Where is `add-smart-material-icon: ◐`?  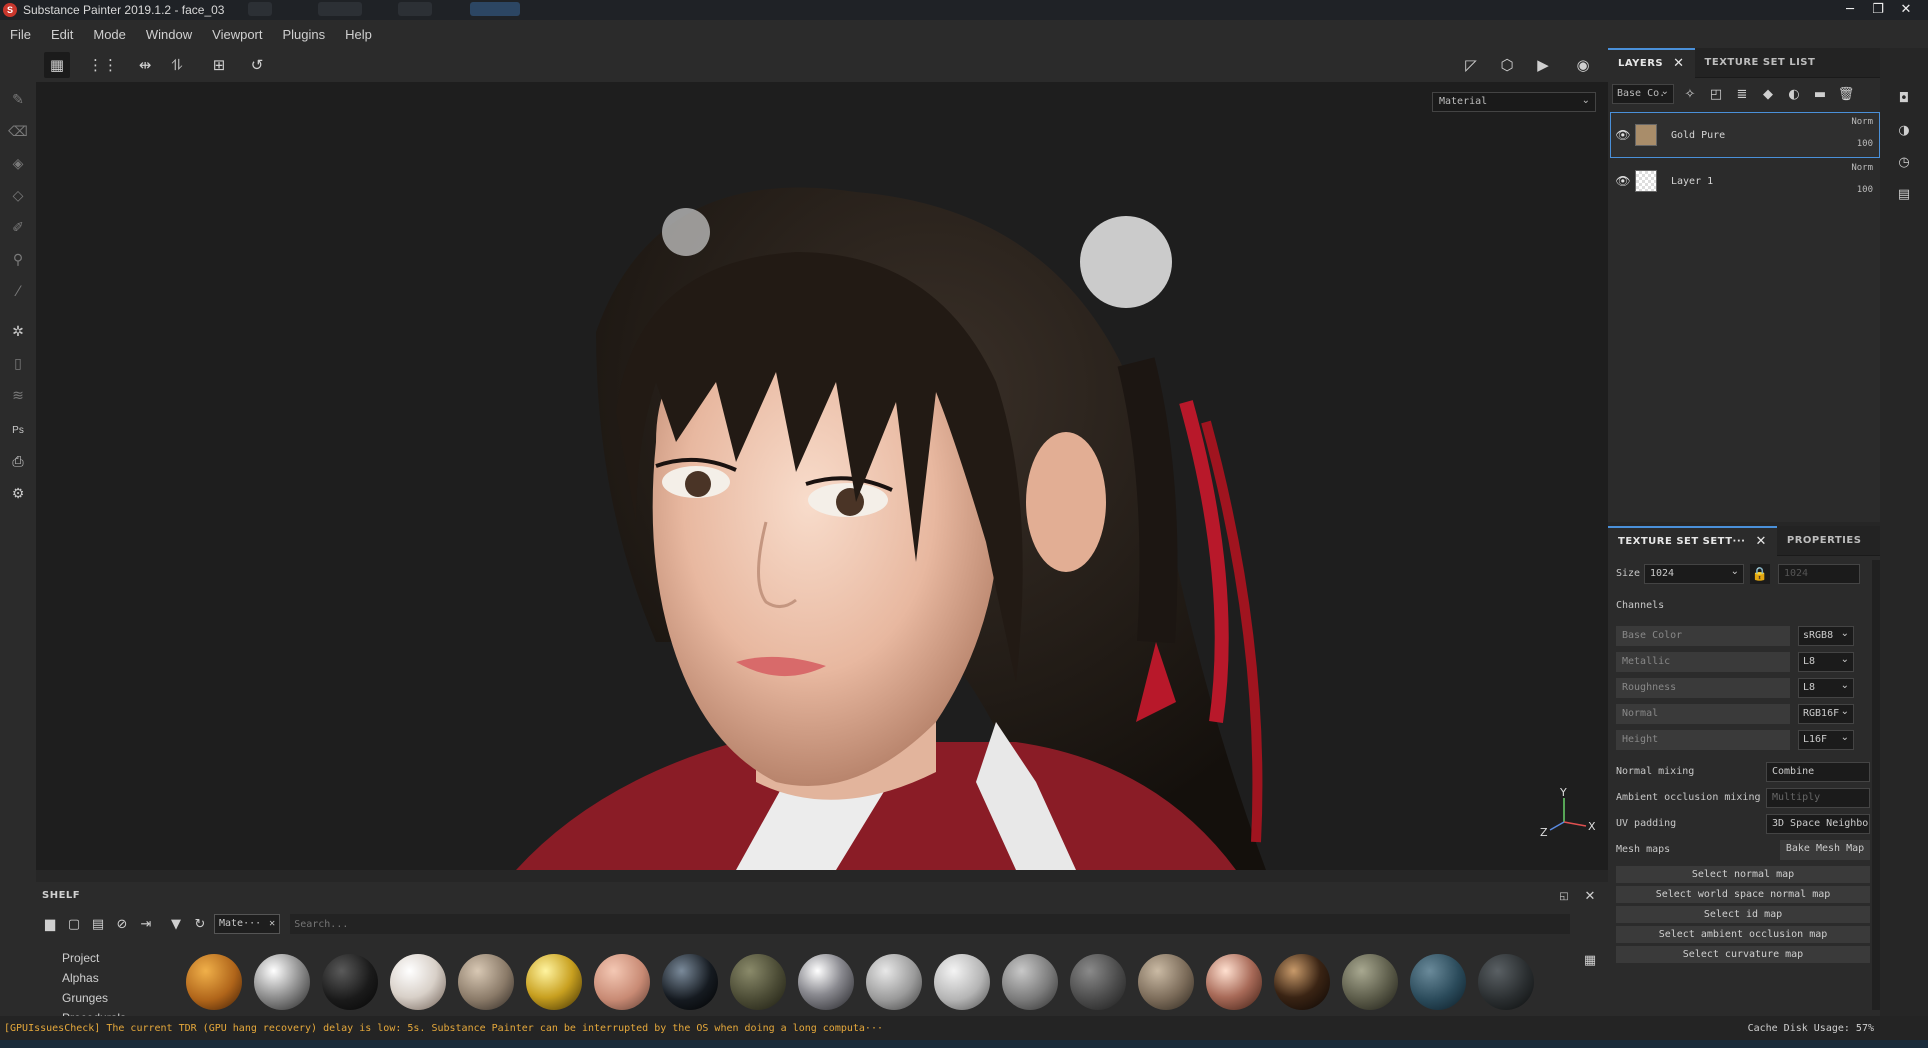 add-smart-material-icon: ◐ is located at coordinates (1794, 94).